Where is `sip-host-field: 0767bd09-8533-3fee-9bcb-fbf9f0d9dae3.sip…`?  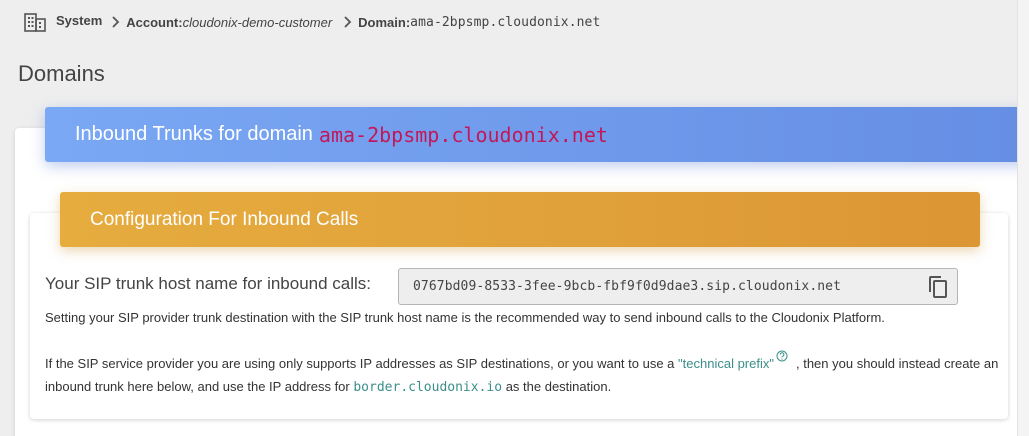 sip-host-field: 0767bd09-8533-3fee-9bcb-fbf9f0d9dae3.sip… is located at coordinates (678, 286).